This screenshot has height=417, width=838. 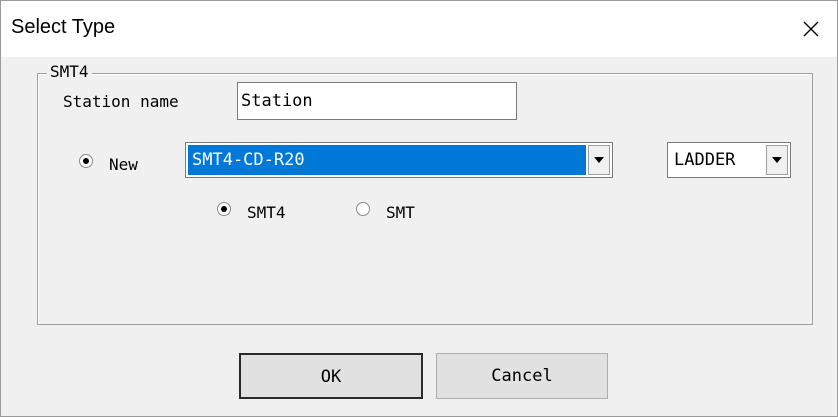 I want to click on language-select: LADDER, so click(x=729, y=160).